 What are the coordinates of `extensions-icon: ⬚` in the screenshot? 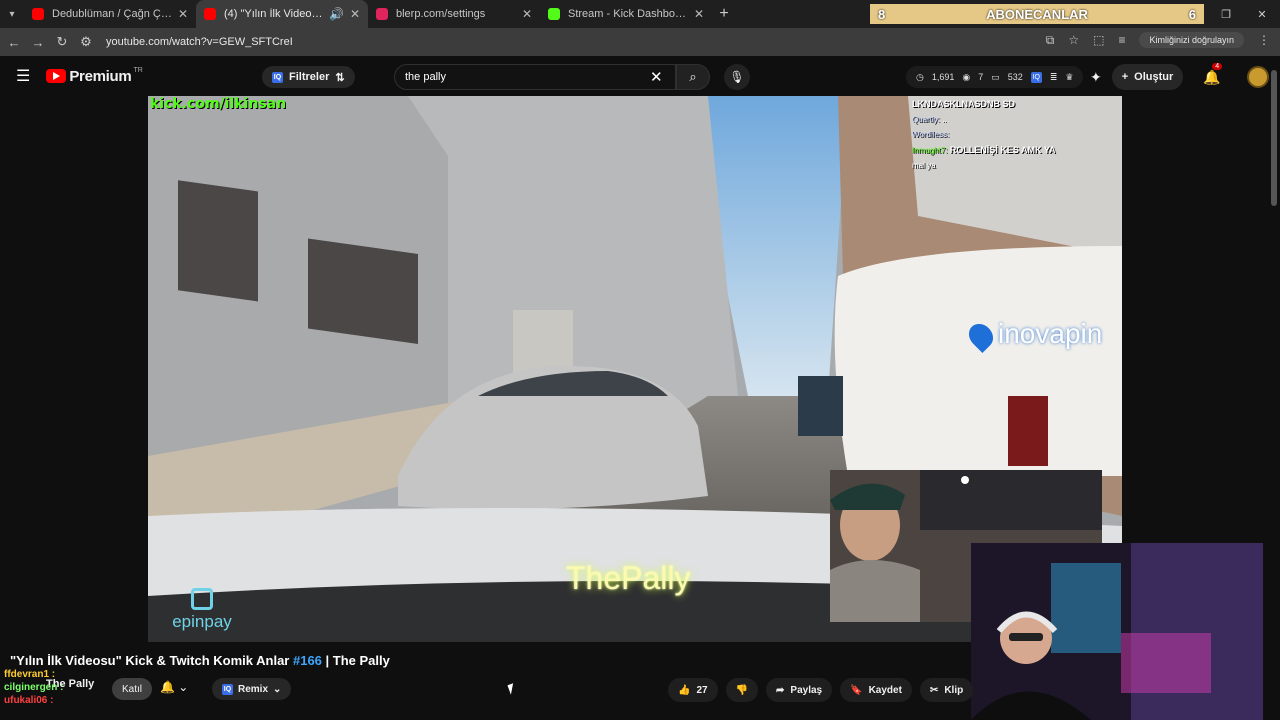 It's located at (1098, 40).